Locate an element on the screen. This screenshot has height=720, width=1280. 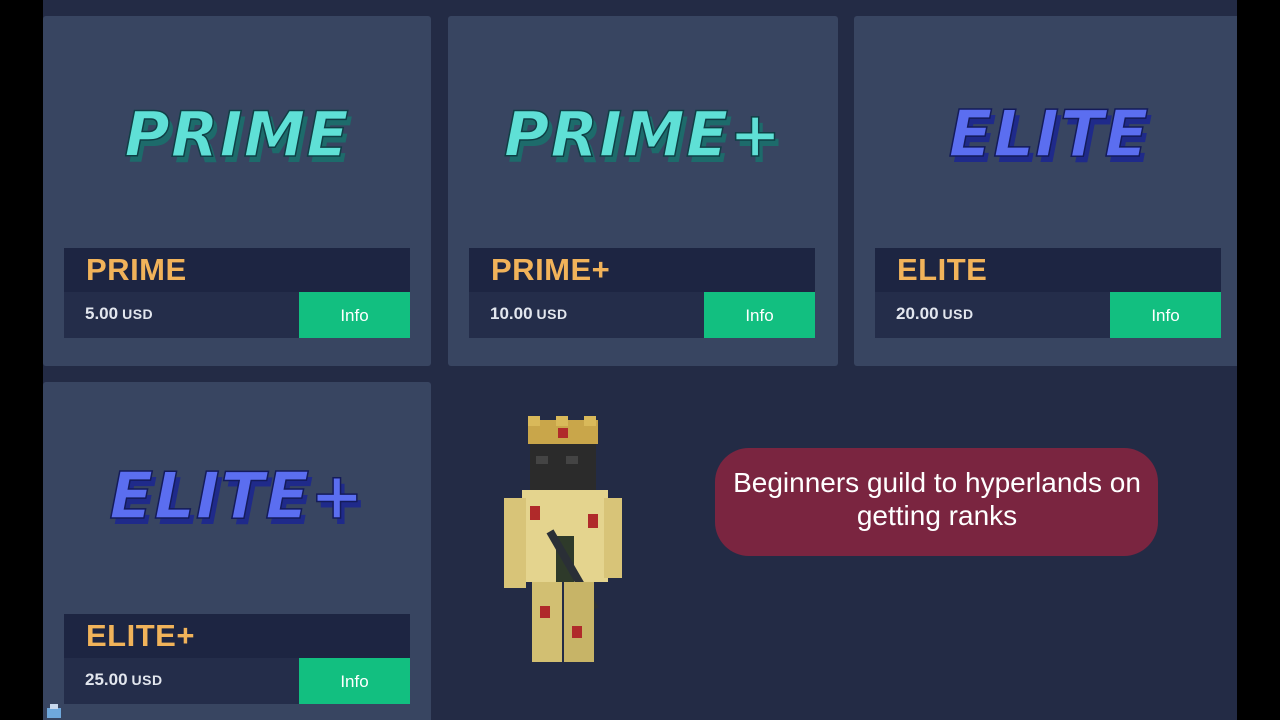
rank-card-prime-plus: PRIME+ PRIME+ PRIME+ 10.00 USD Info is located at coordinates (643, 191).